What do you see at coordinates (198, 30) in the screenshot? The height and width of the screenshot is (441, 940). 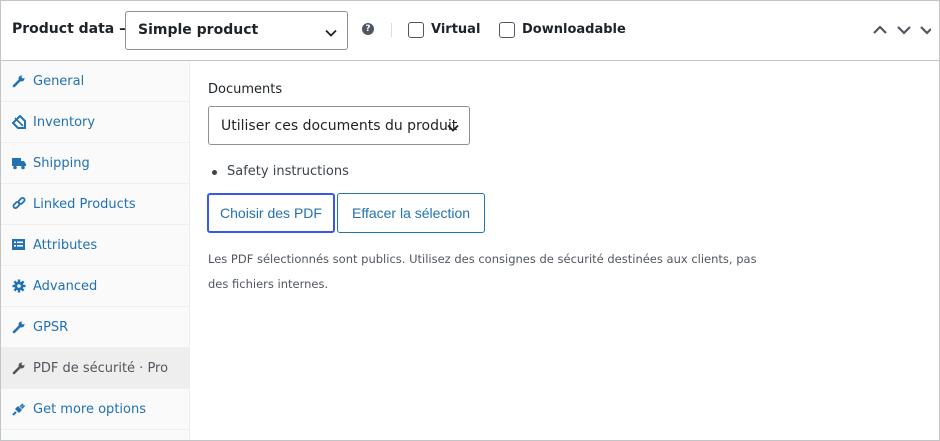 I see `product-type-value: Simple product` at bounding box center [198, 30].